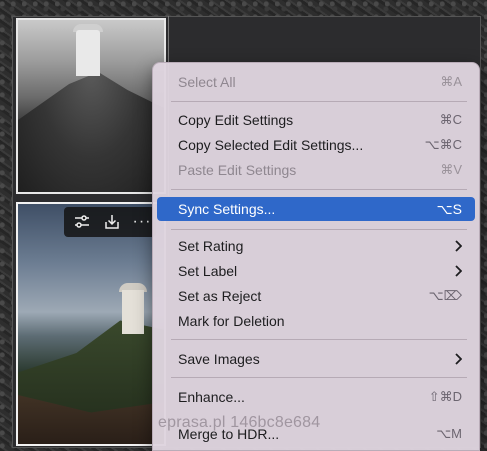 This screenshot has height=451, width=487. Describe the element at coordinates (316, 209) in the screenshot. I see `menu-item-sync-settings: Sync Settings... ⌥S` at that location.